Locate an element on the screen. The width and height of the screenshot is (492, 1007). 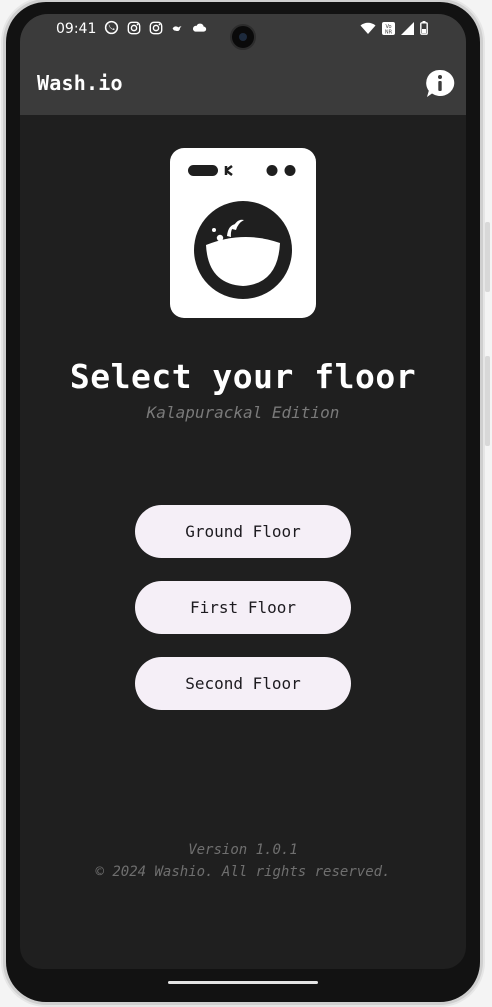
cloud-icon is located at coordinates (199, 27).